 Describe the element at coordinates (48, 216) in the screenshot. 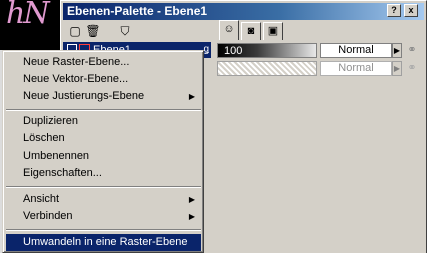

I see `menu-item-label: Verbinden` at that location.